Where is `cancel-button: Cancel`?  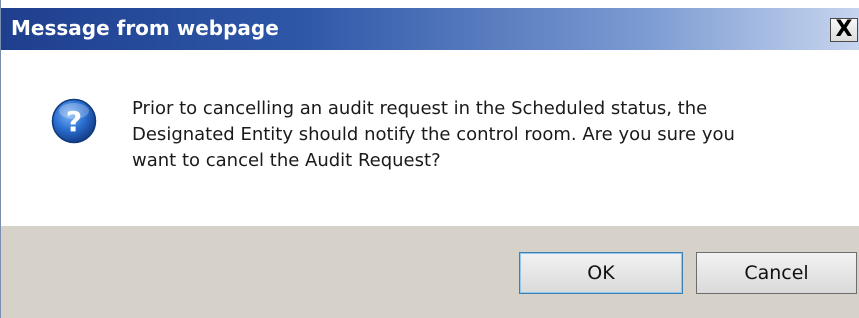 cancel-button: Cancel is located at coordinates (776, 273).